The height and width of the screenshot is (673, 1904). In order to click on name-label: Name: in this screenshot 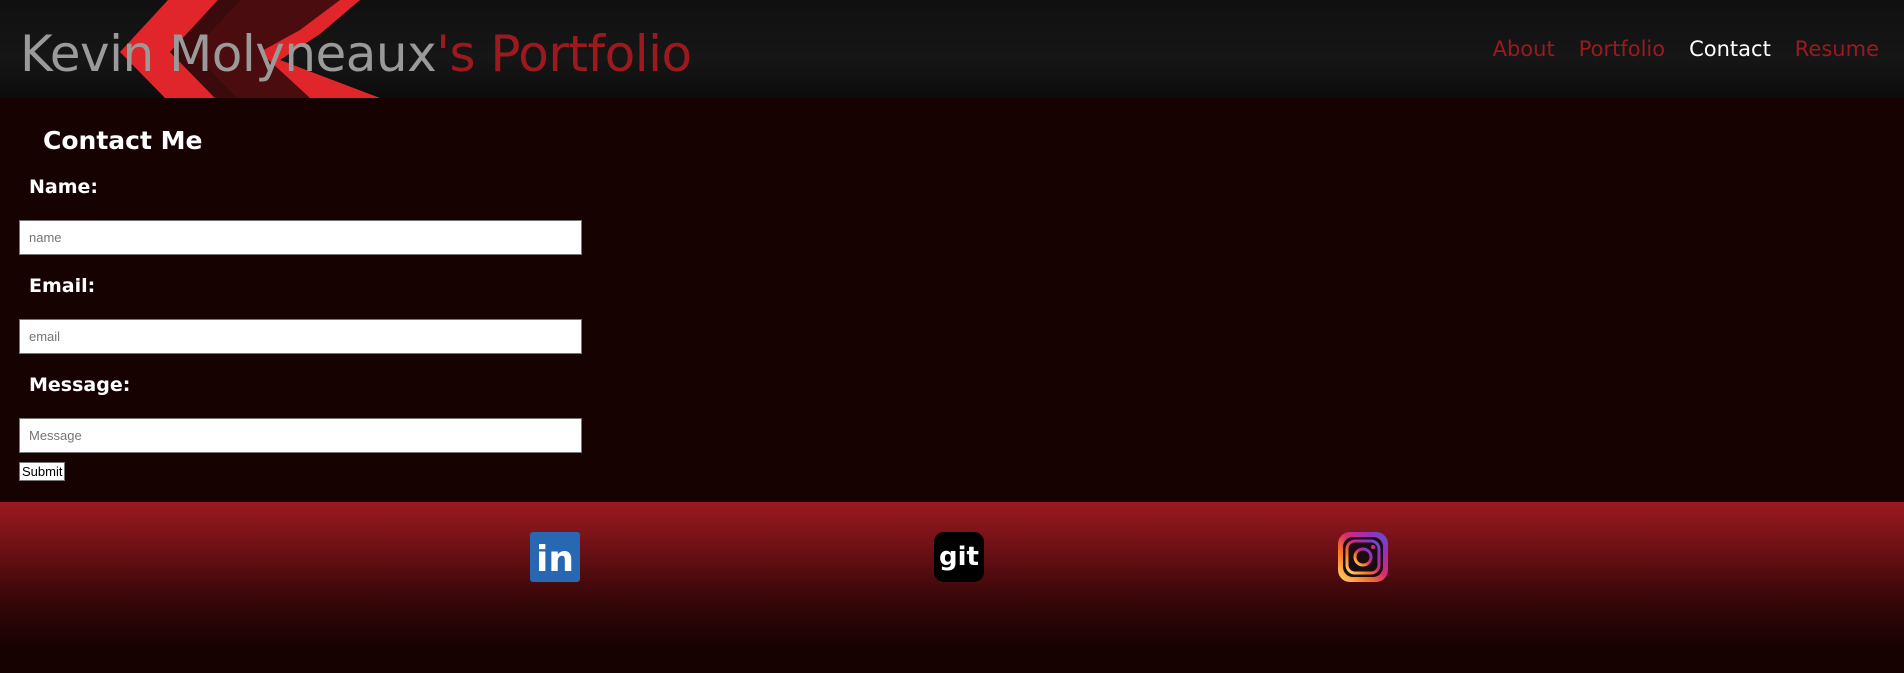, I will do `click(64, 187)`.